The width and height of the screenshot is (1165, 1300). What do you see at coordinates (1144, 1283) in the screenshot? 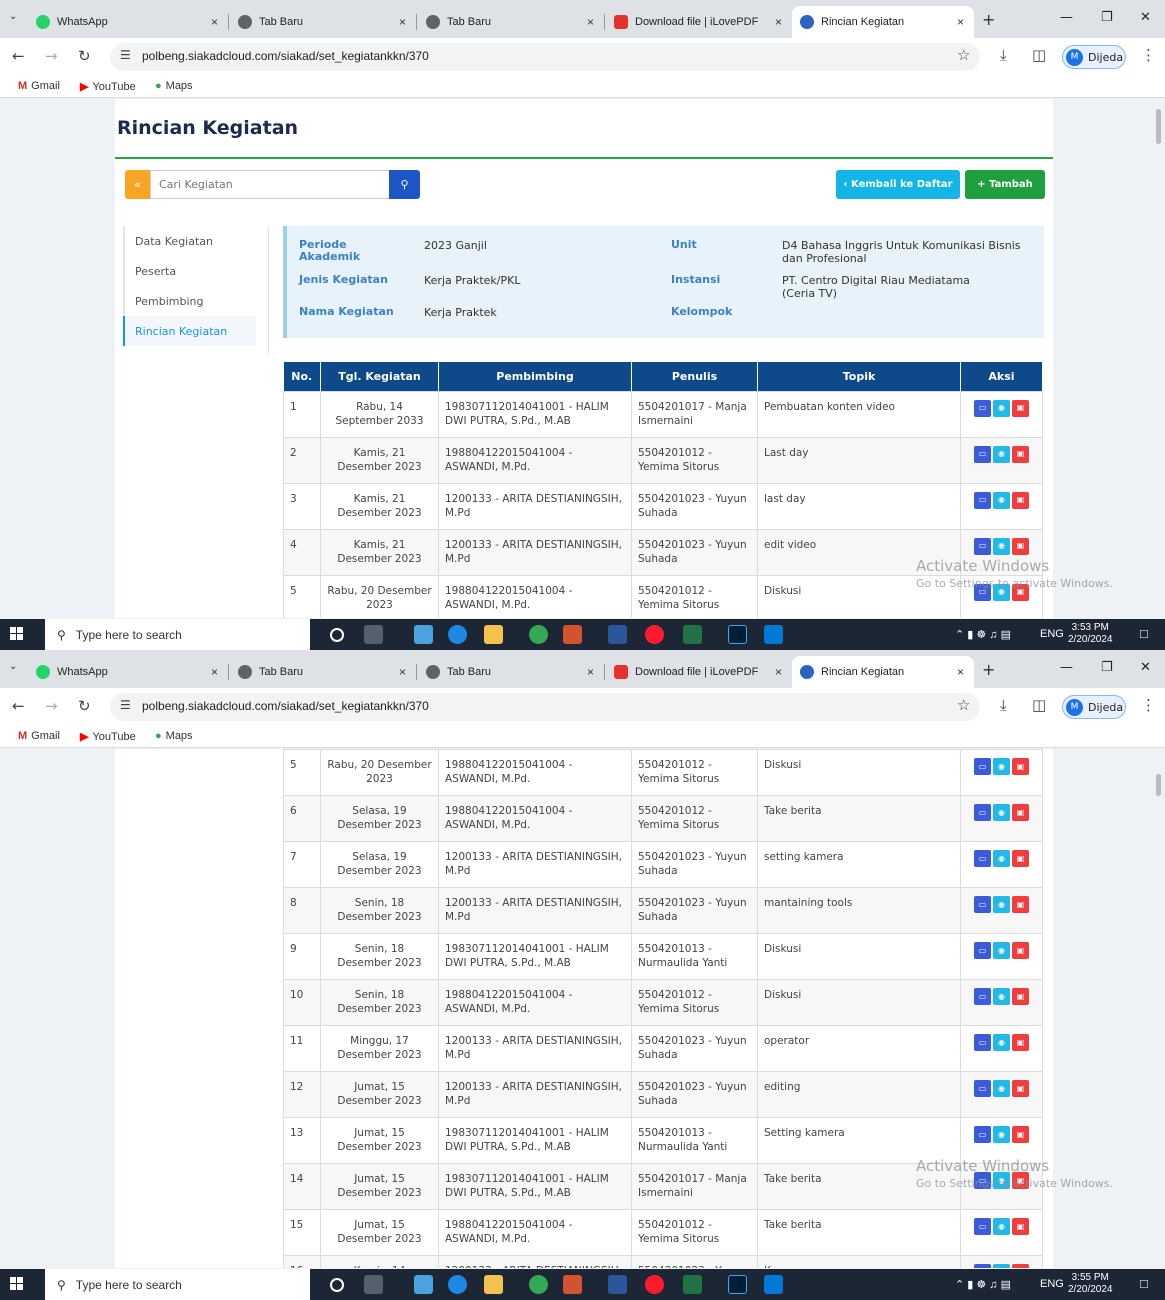
I see `notification-icon: □` at bounding box center [1144, 1283].